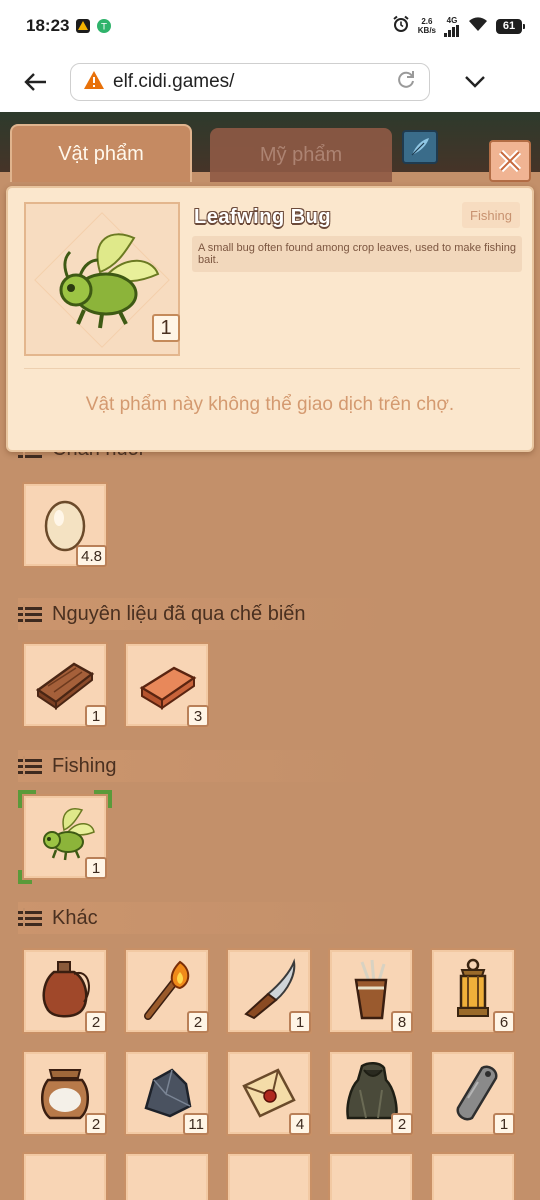  What do you see at coordinates (402, 1022) in the screenshot?
I see `item-quantity: 8` at bounding box center [402, 1022].